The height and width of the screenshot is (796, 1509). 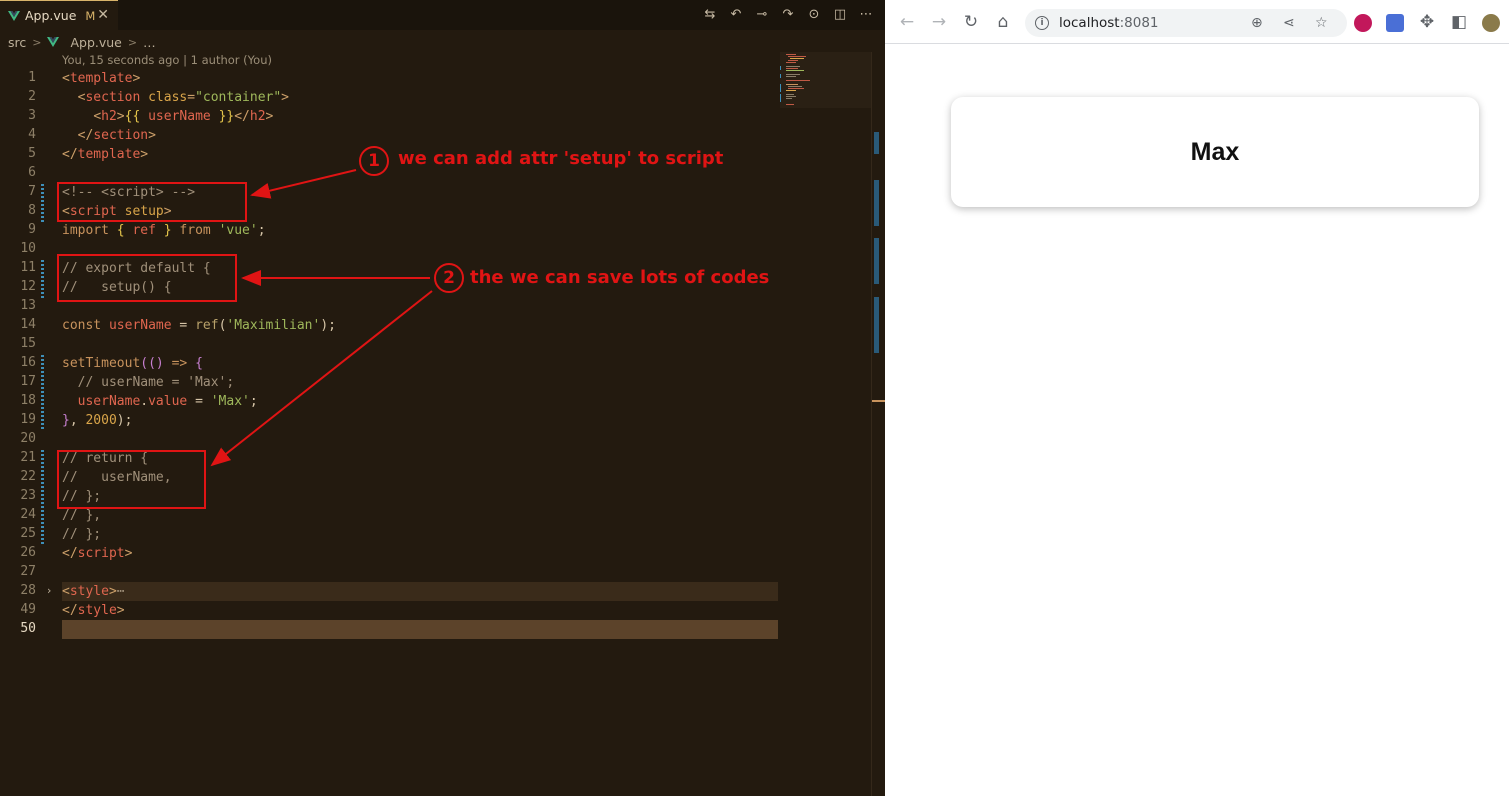 What do you see at coordinates (28, 609) in the screenshot?
I see `line-number: 49` at bounding box center [28, 609].